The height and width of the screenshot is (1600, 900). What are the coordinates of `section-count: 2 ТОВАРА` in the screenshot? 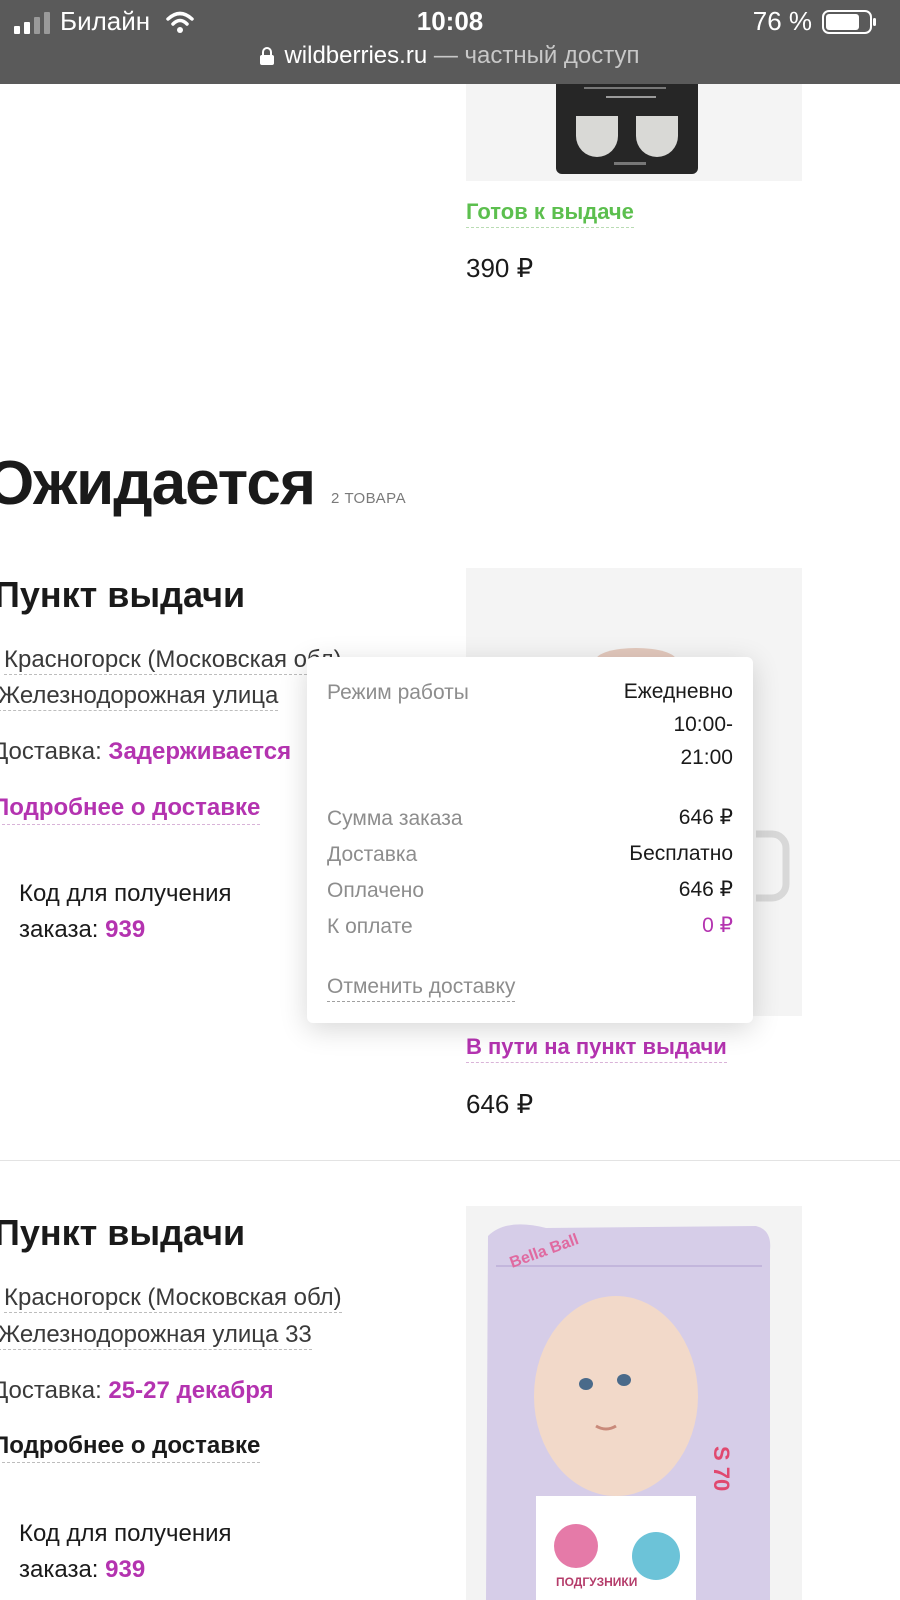 It's located at (369, 498).